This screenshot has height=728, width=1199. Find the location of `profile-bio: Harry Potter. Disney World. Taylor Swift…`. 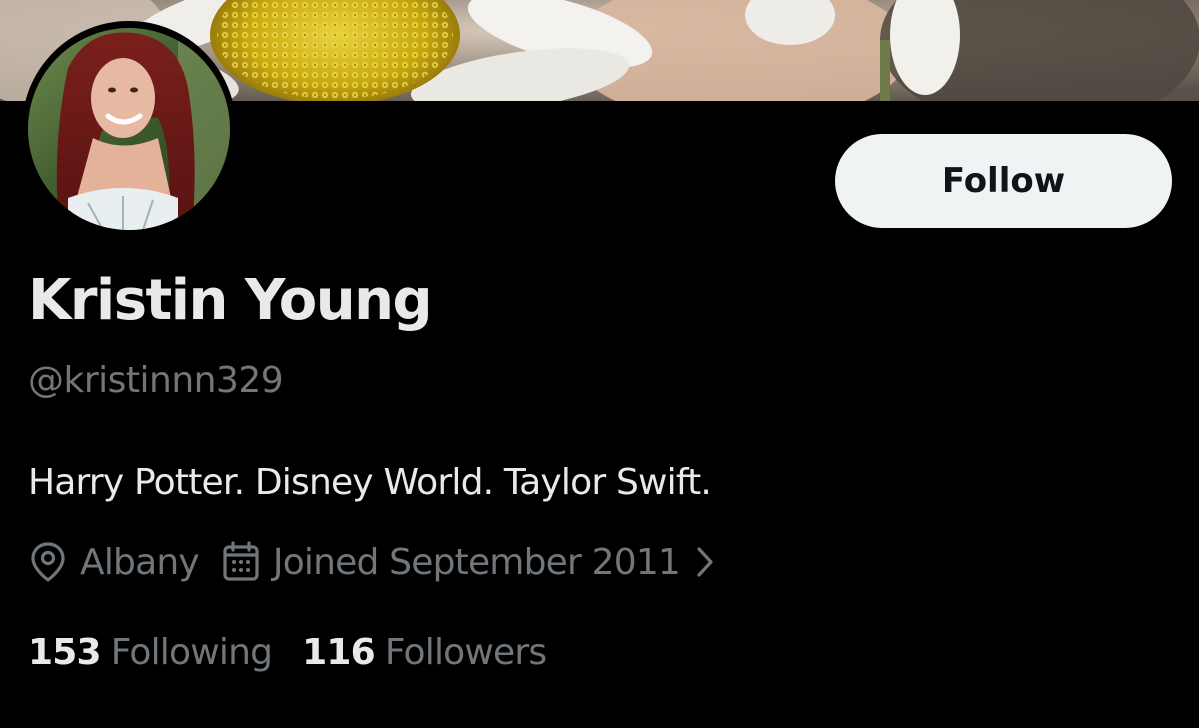

profile-bio: Harry Potter. Disney World. Taylor Swift… is located at coordinates (370, 482).